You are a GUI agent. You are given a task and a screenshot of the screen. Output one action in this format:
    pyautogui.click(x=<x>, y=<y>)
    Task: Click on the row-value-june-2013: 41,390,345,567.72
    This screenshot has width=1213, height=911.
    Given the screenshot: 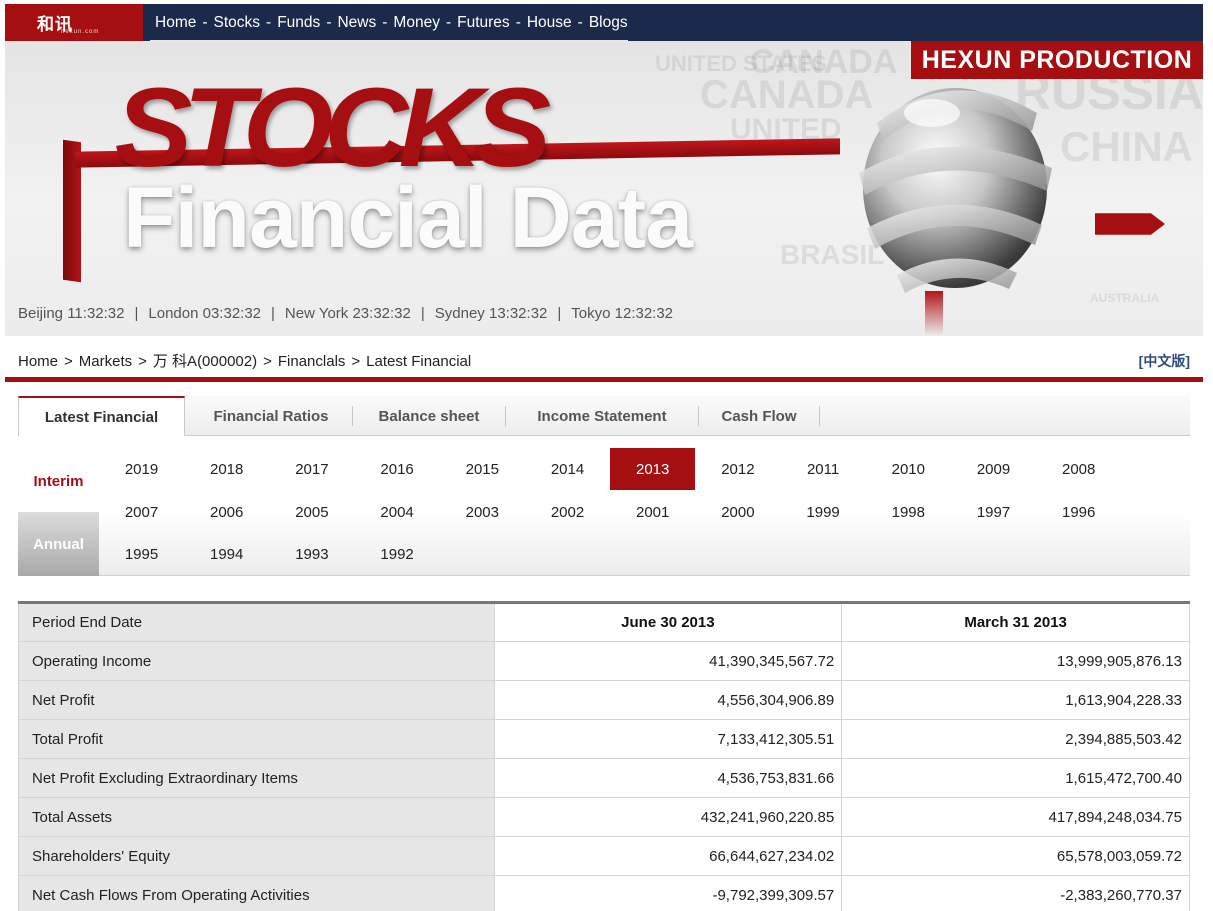 What is the action you would take?
    pyautogui.click(x=668, y=661)
    